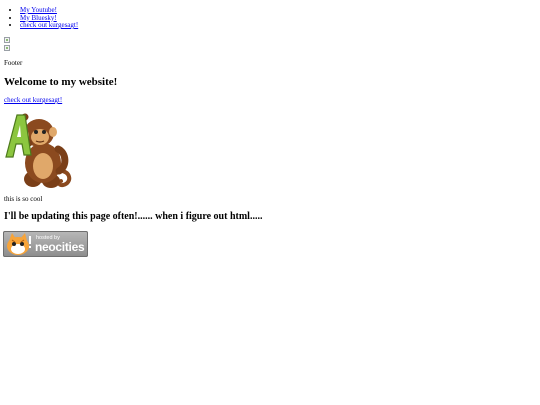 The width and height of the screenshot is (540, 405). What do you see at coordinates (60, 247) in the screenshot?
I see `neocities-brand-text: neocities` at bounding box center [60, 247].